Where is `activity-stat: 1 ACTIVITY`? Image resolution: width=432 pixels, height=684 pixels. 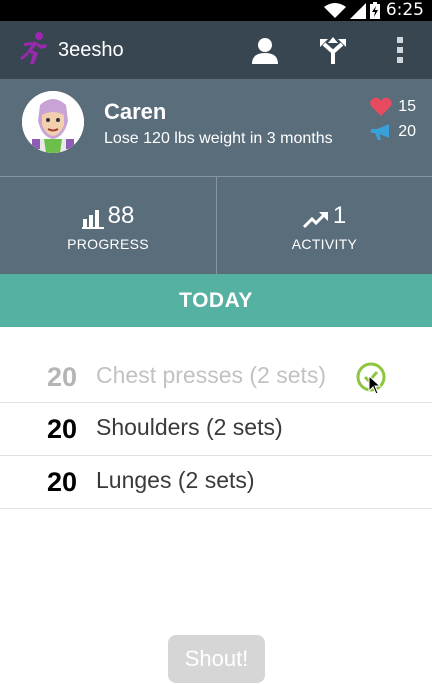
activity-stat: 1 ACTIVITY is located at coordinates (324, 225).